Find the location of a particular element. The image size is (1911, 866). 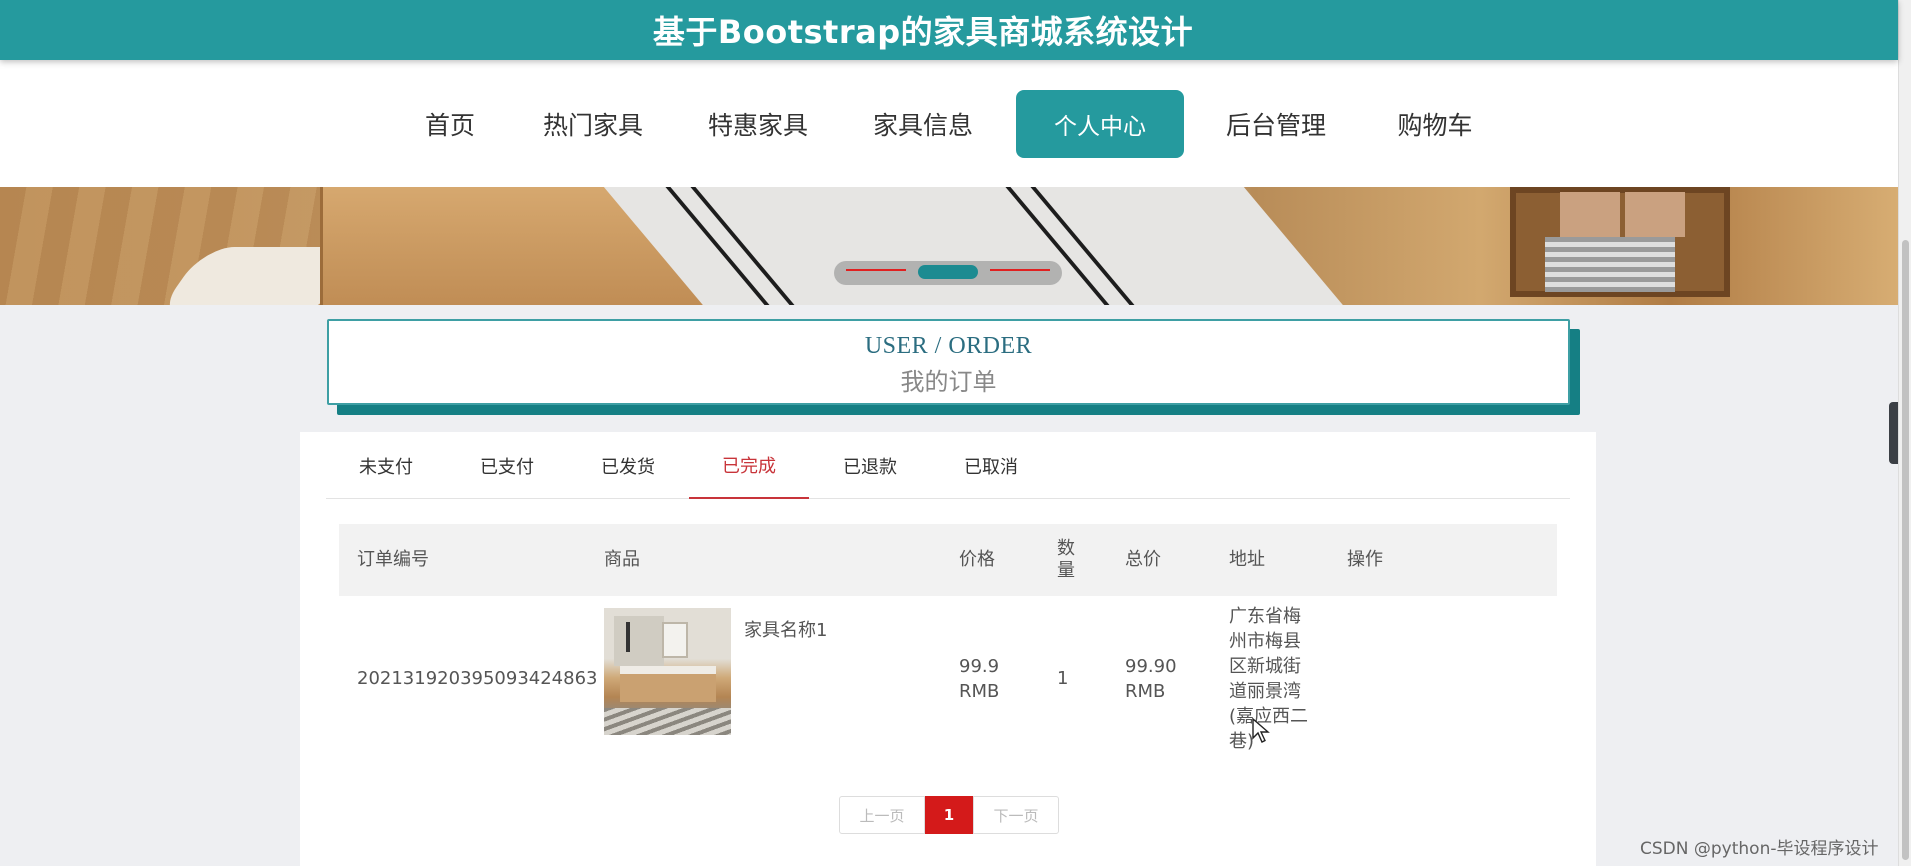

nav-item-admin: 后台管理 is located at coordinates (1276, 124).